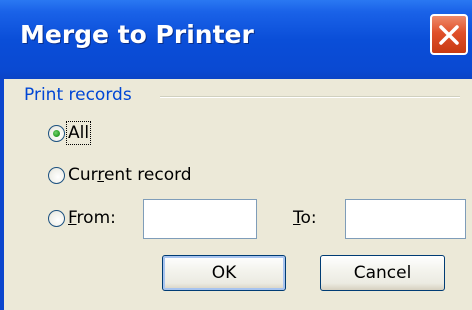  What do you see at coordinates (305, 218) in the screenshot?
I see `to-label: To:` at bounding box center [305, 218].